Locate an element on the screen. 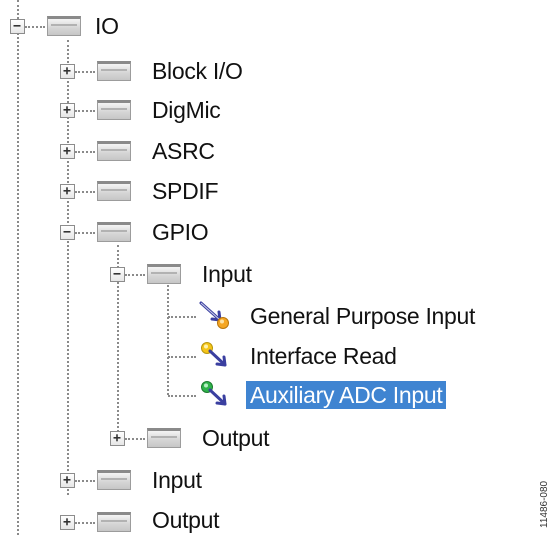 The height and width of the screenshot is (535, 560). tree-node-spdif: SPDIF is located at coordinates (185, 191).